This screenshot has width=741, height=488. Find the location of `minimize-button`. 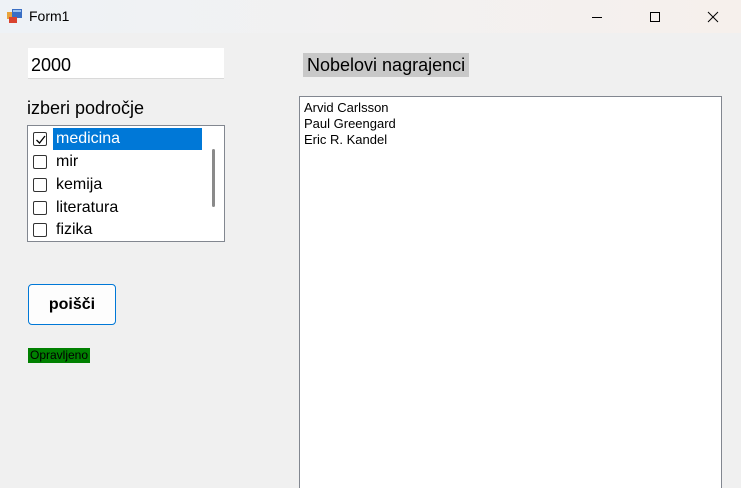

minimize-button is located at coordinates (597, 16).